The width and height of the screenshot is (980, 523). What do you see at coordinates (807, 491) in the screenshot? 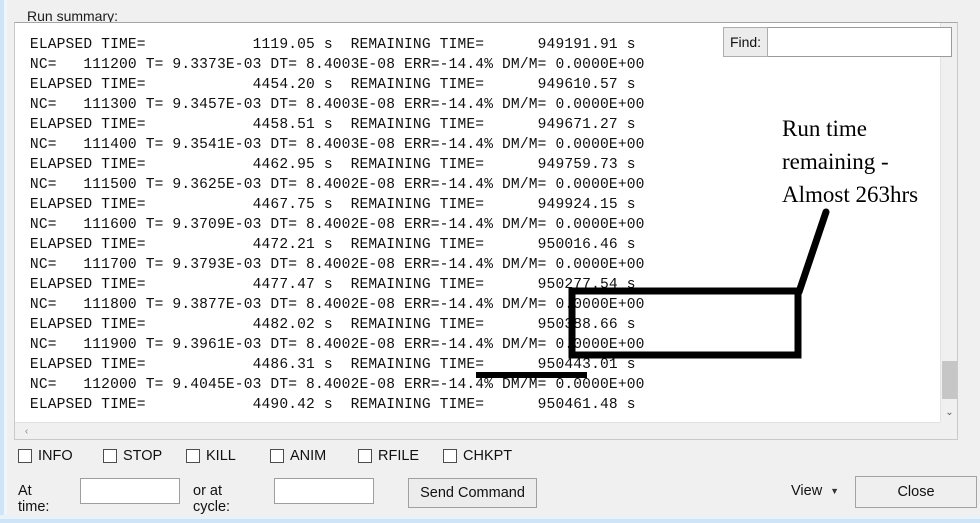
I see `view-dropdown-label: View` at bounding box center [807, 491].